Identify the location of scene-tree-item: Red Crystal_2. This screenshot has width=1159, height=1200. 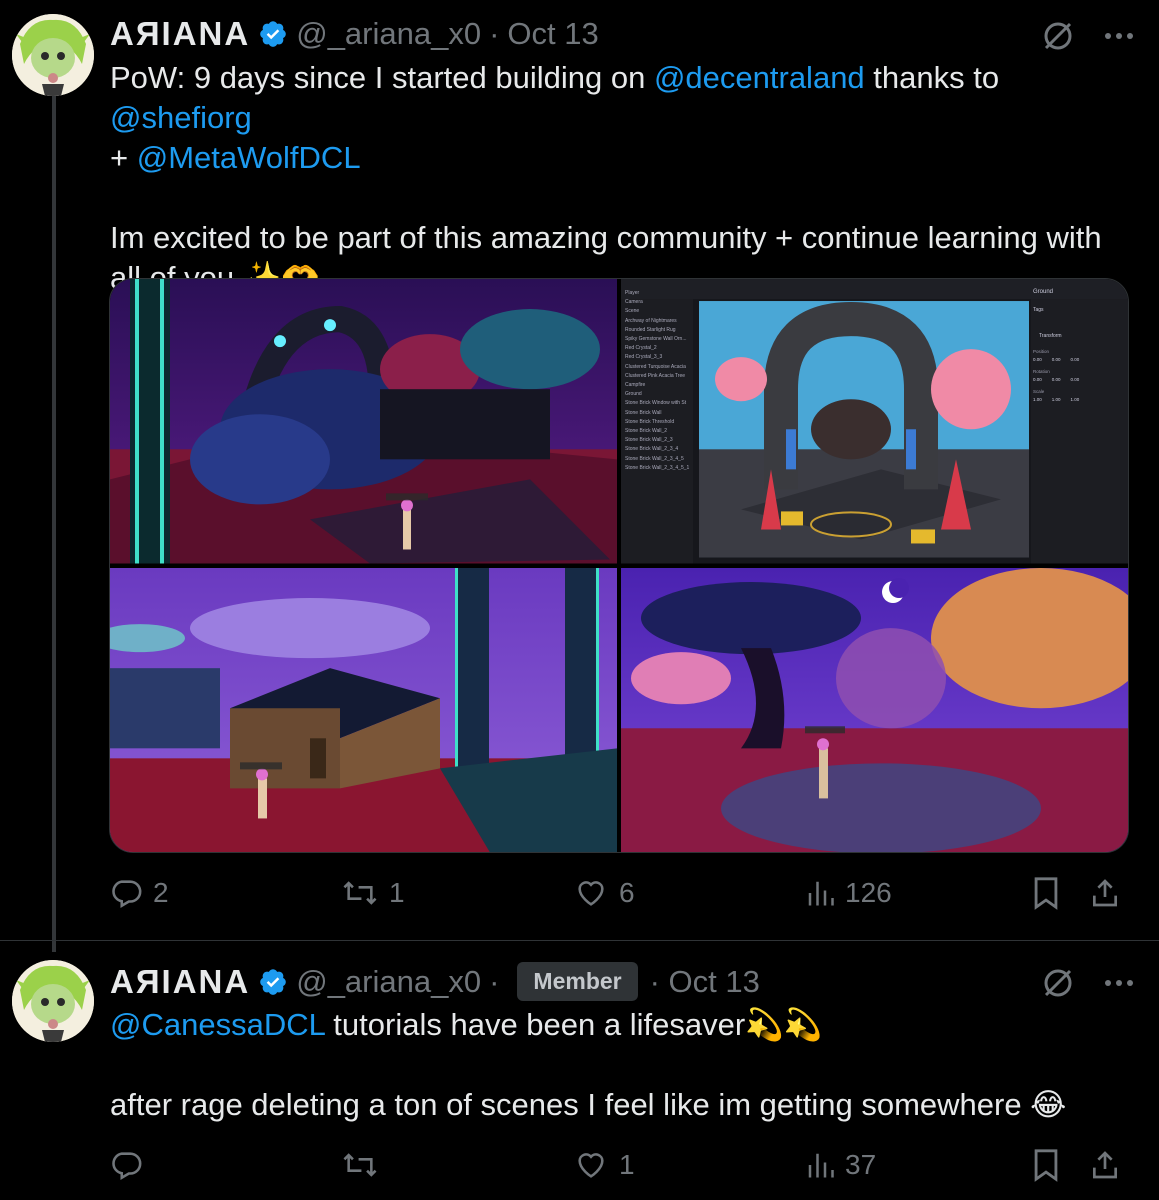
(660, 348).